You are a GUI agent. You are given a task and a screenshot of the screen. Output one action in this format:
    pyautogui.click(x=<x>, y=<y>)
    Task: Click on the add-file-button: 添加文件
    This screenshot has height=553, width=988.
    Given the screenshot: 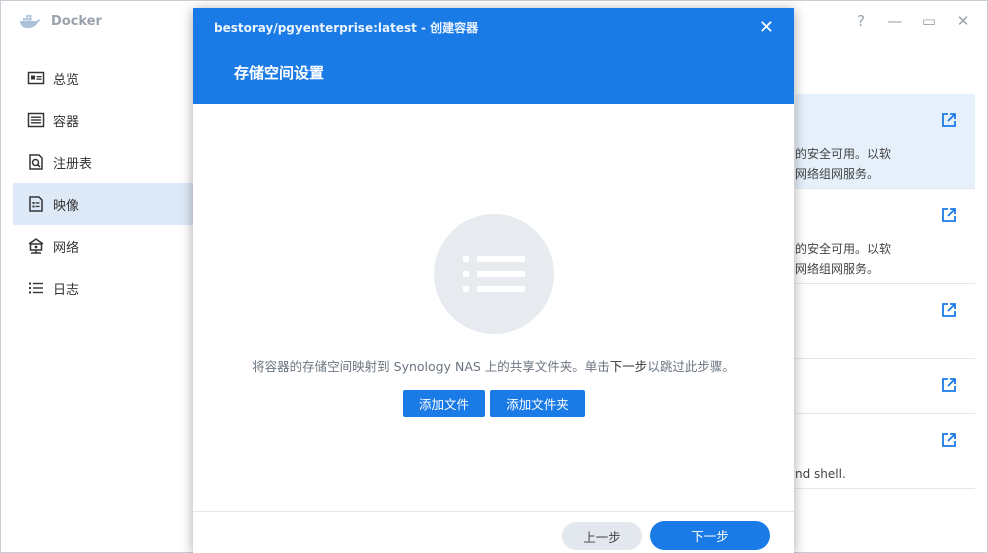 What is the action you would take?
    pyautogui.click(x=444, y=403)
    